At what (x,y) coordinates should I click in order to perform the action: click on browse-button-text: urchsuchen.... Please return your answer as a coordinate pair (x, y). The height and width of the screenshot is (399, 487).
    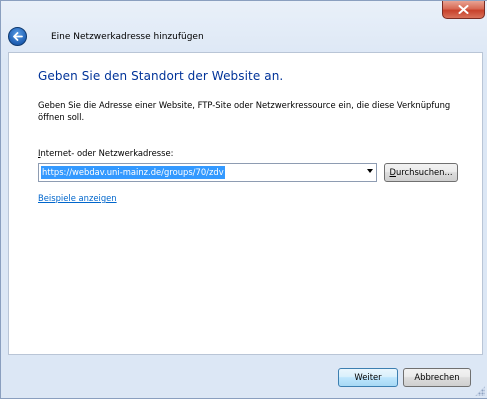
    Looking at the image, I should click on (424, 172).